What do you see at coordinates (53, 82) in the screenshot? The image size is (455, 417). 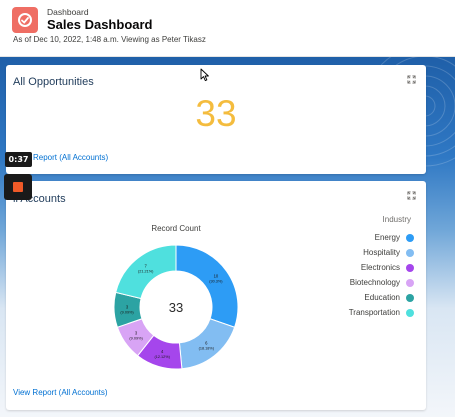 I see `card-title: All Opportunities` at bounding box center [53, 82].